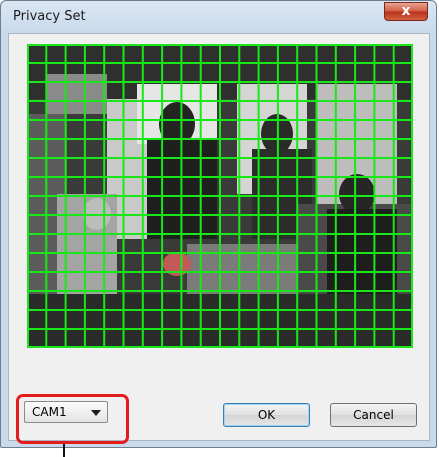 This screenshot has width=439, height=457. What do you see at coordinates (64, 450) in the screenshot?
I see `callout-line` at bounding box center [64, 450].